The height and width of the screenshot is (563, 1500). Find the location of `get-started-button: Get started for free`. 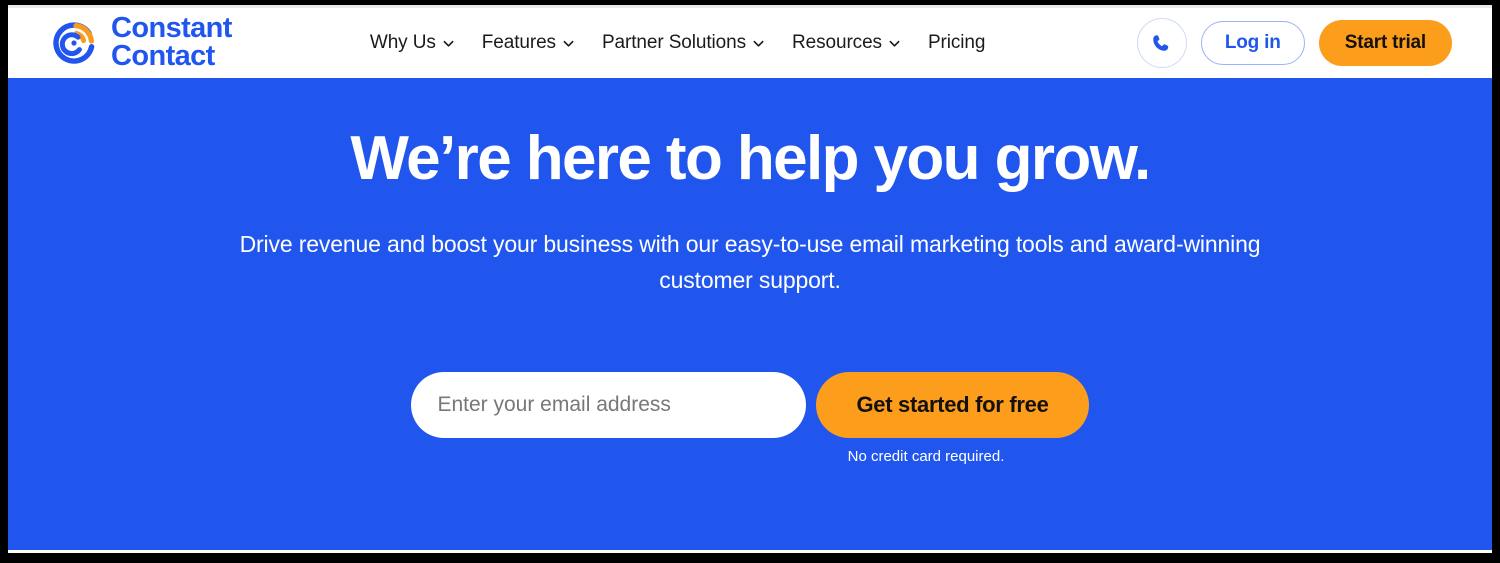

get-started-button: Get started for free is located at coordinates (952, 405).